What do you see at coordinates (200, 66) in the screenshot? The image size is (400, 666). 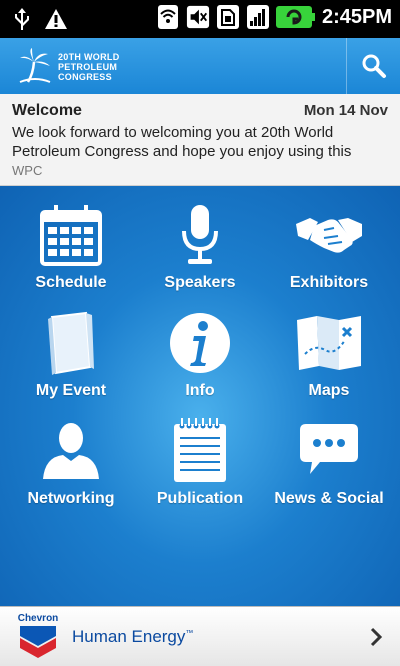 I see `app-header: 20TH WORLD PETROLEUM CONGRESS` at bounding box center [200, 66].